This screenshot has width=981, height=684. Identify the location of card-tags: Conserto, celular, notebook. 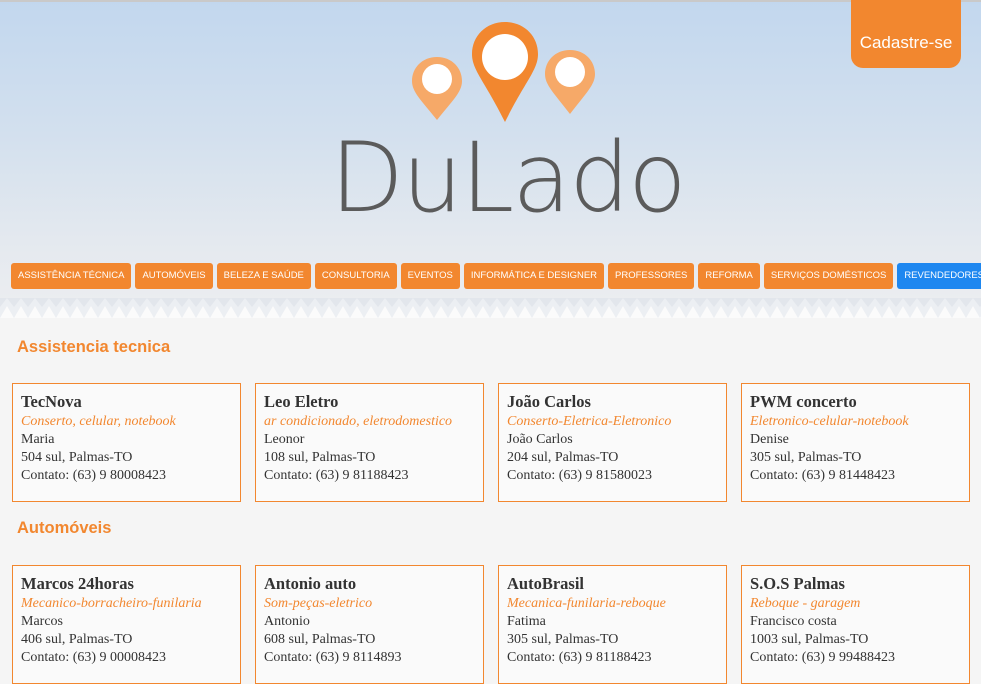
(98, 421).